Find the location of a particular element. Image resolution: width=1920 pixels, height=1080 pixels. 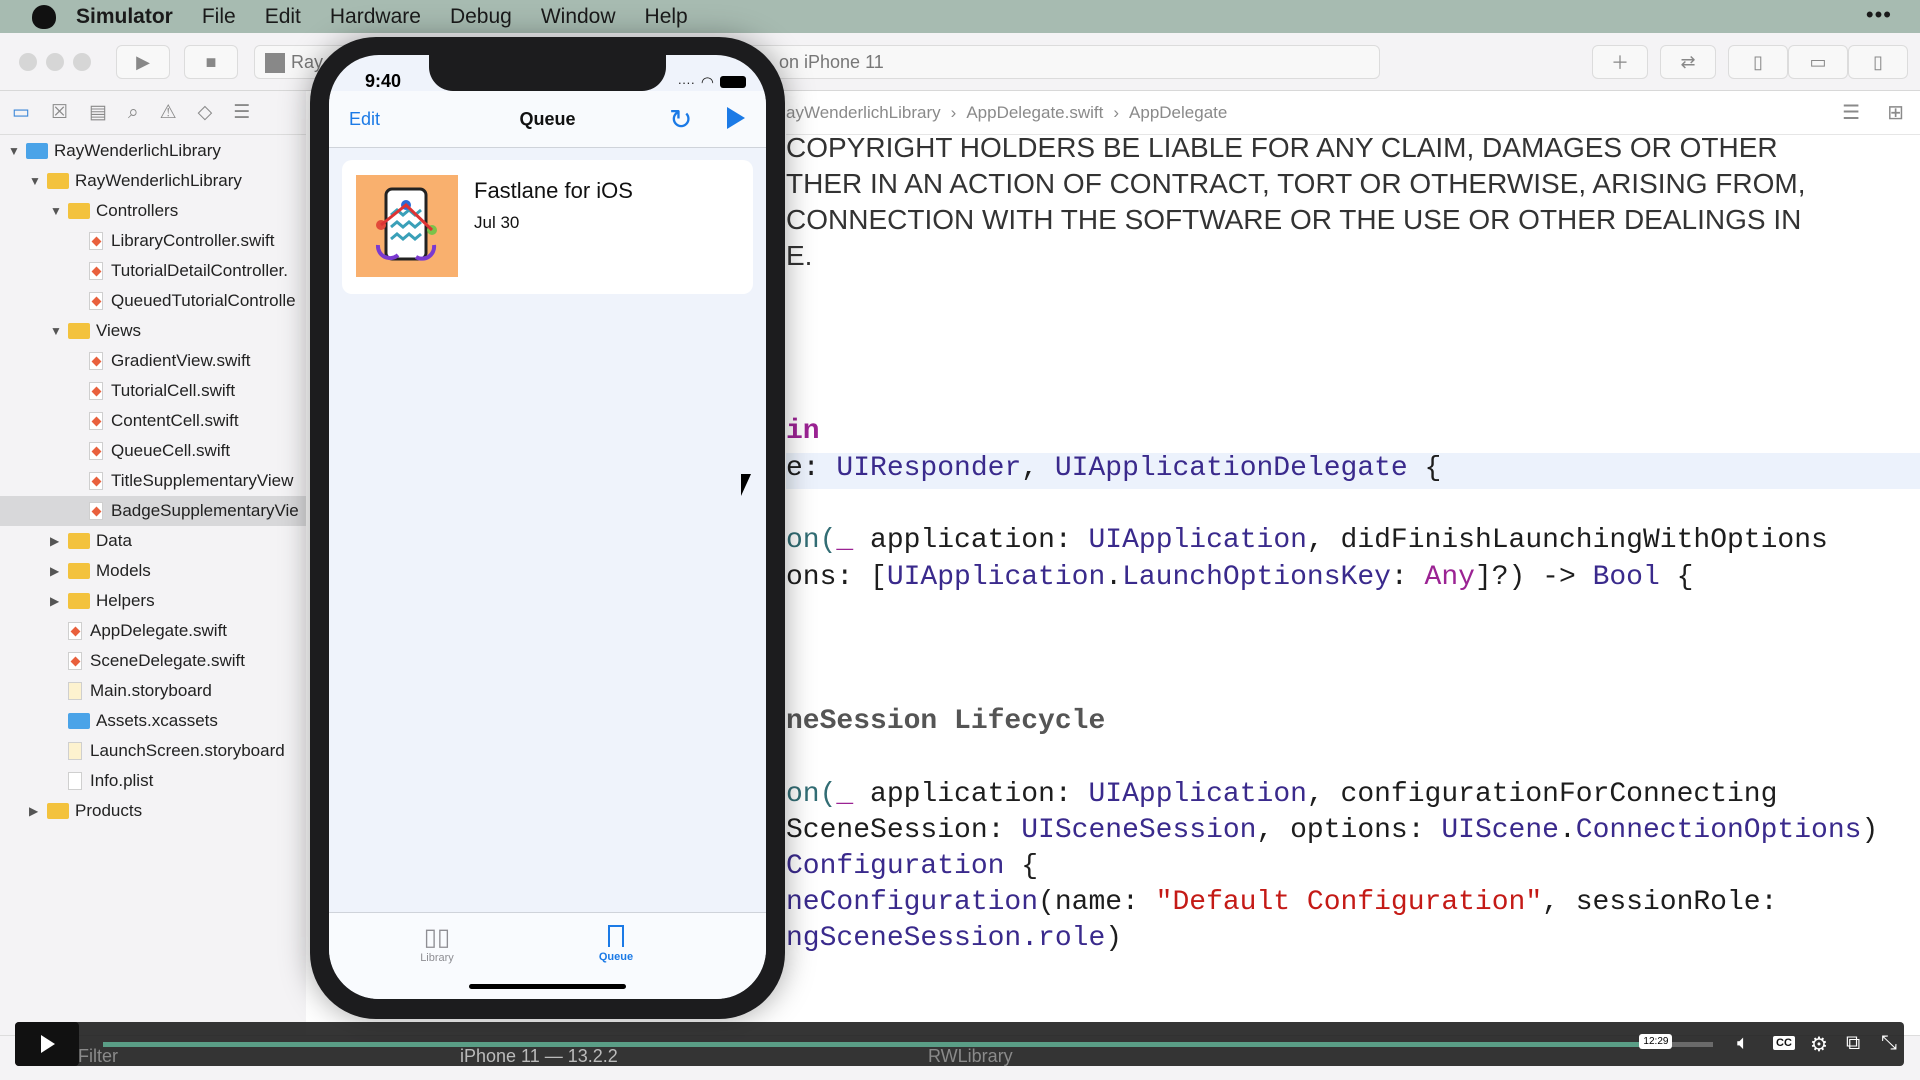

navigator-item: TutorialDetailController. is located at coordinates (153, 271).